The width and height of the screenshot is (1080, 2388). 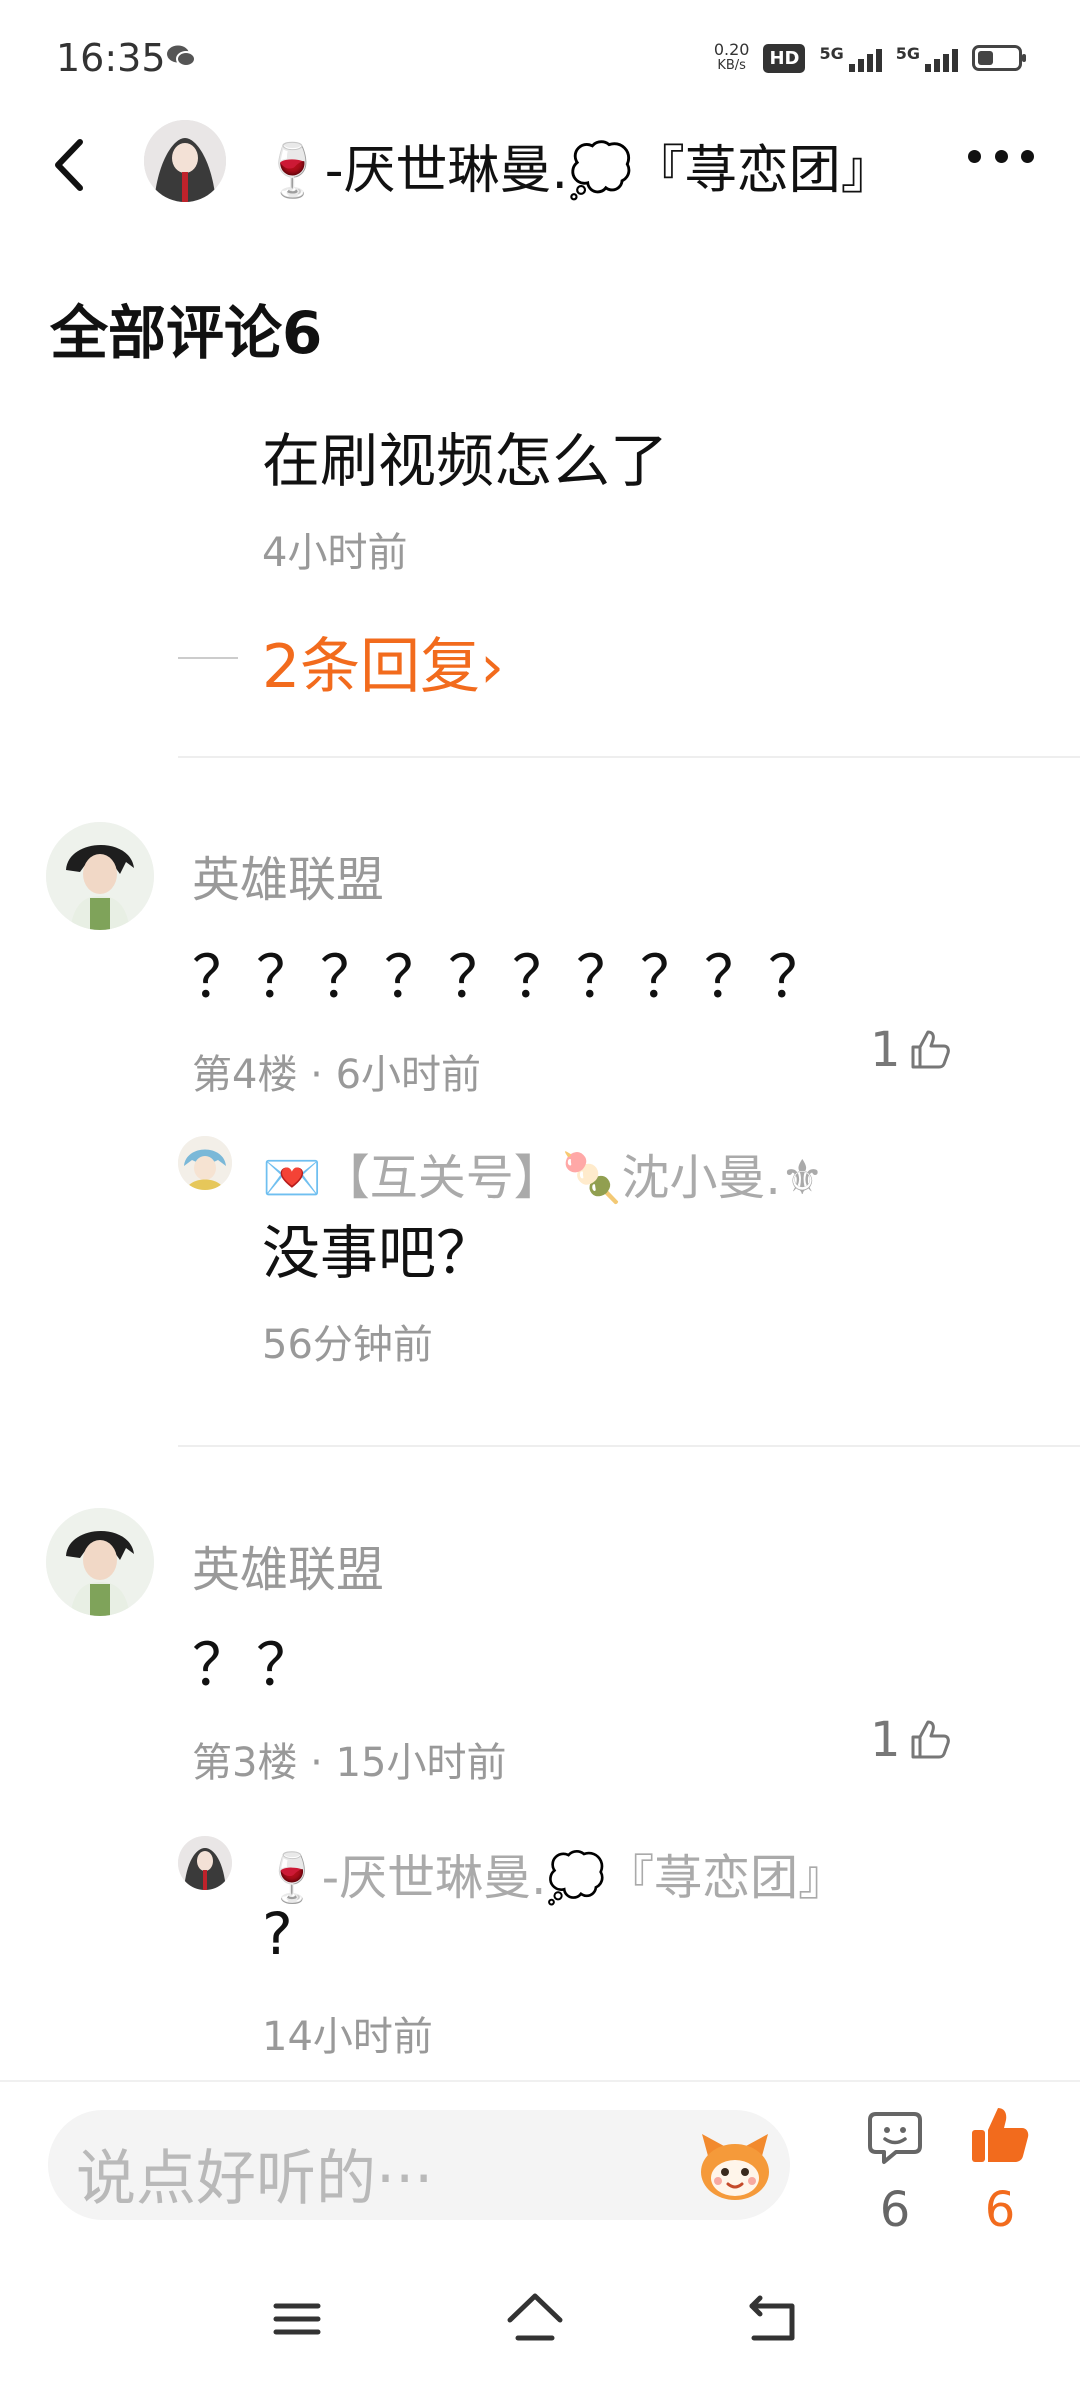 What do you see at coordinates (985, 58) in the screenshot?
I see `battery-fill` at bounding box center [985, 58].